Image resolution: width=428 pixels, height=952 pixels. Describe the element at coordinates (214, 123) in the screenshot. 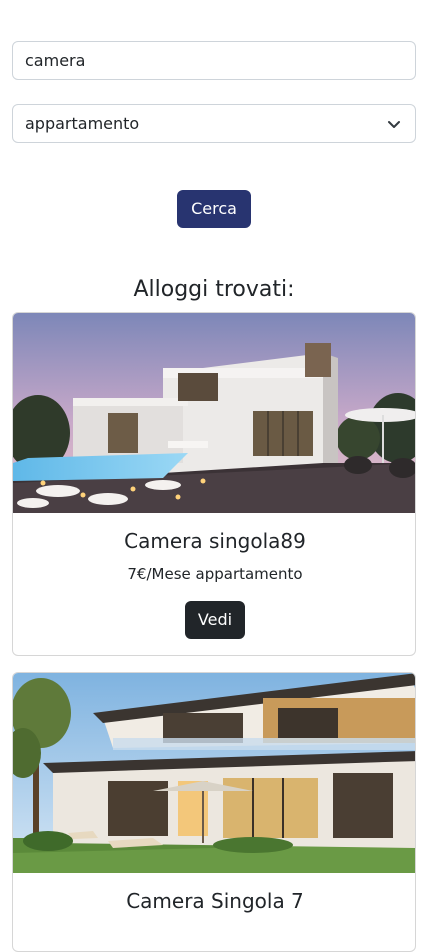

I see `type-select: appartamento` at that location.